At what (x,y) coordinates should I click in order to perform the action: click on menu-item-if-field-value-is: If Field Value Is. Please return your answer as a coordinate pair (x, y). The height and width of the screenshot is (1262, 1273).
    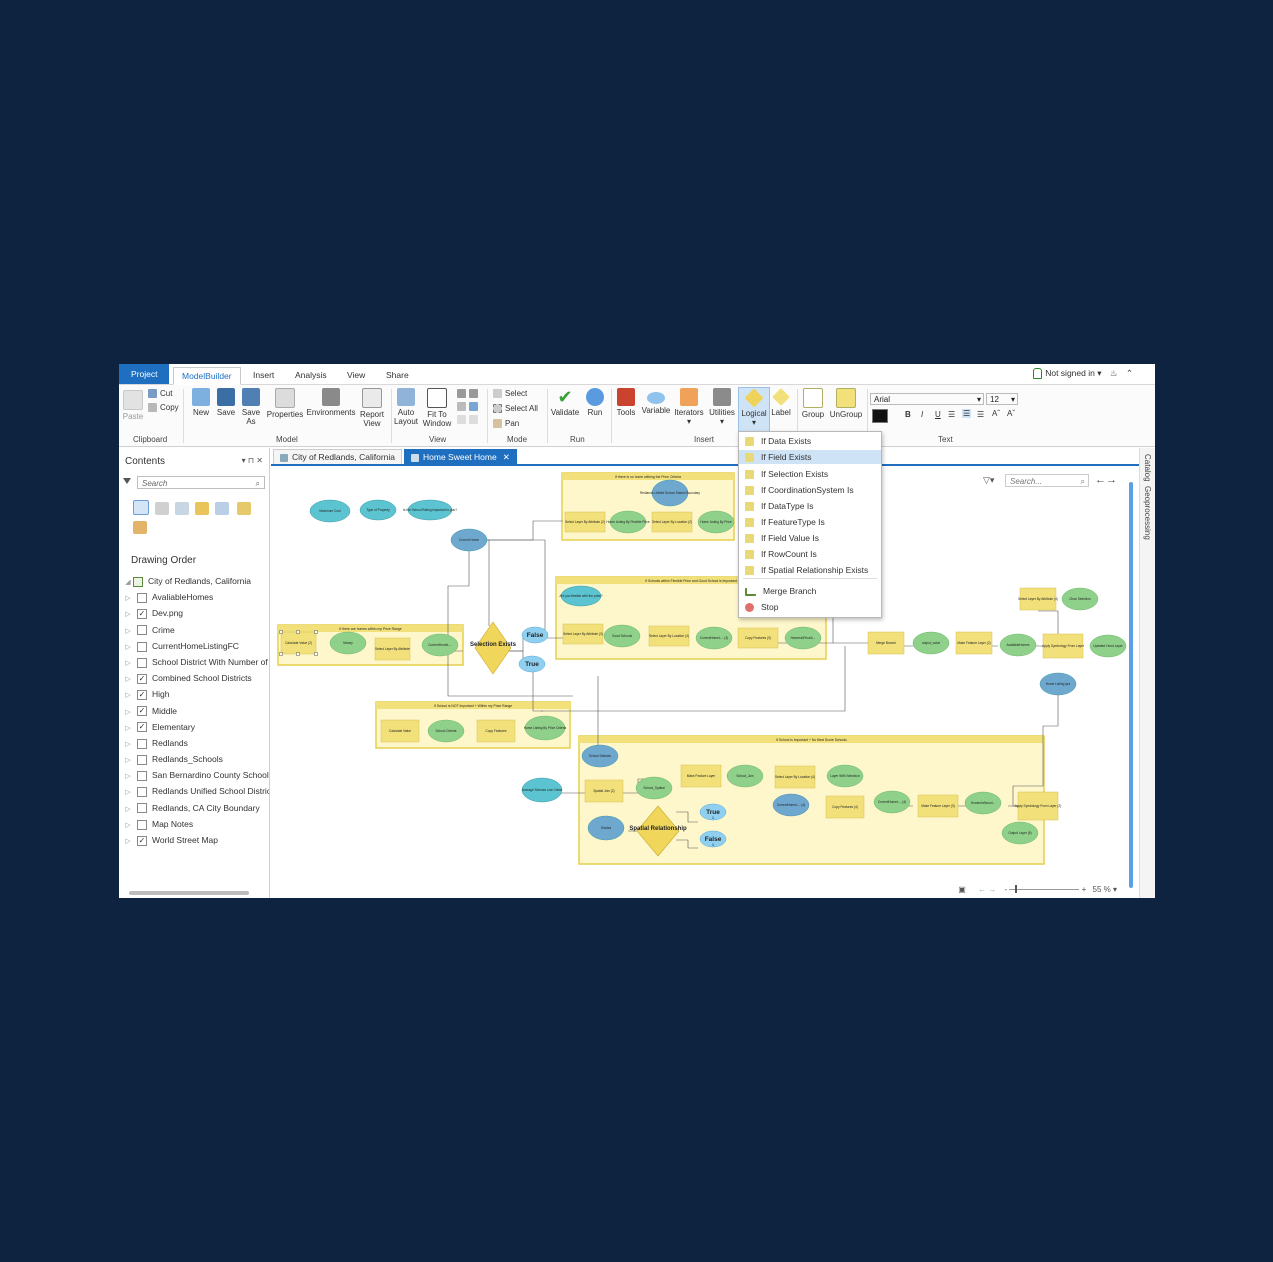
    Looking at the image, I should click on (810, 538).